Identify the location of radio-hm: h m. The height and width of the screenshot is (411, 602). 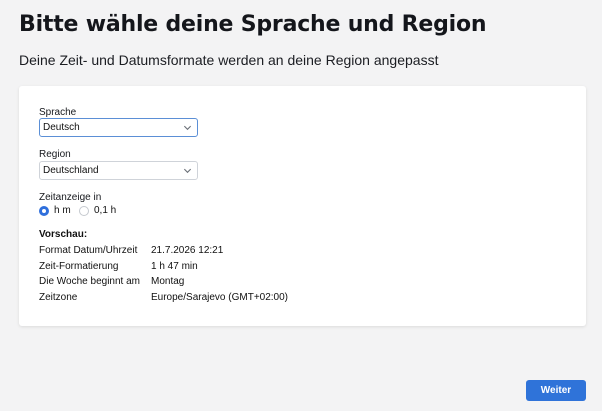
(55, 210).